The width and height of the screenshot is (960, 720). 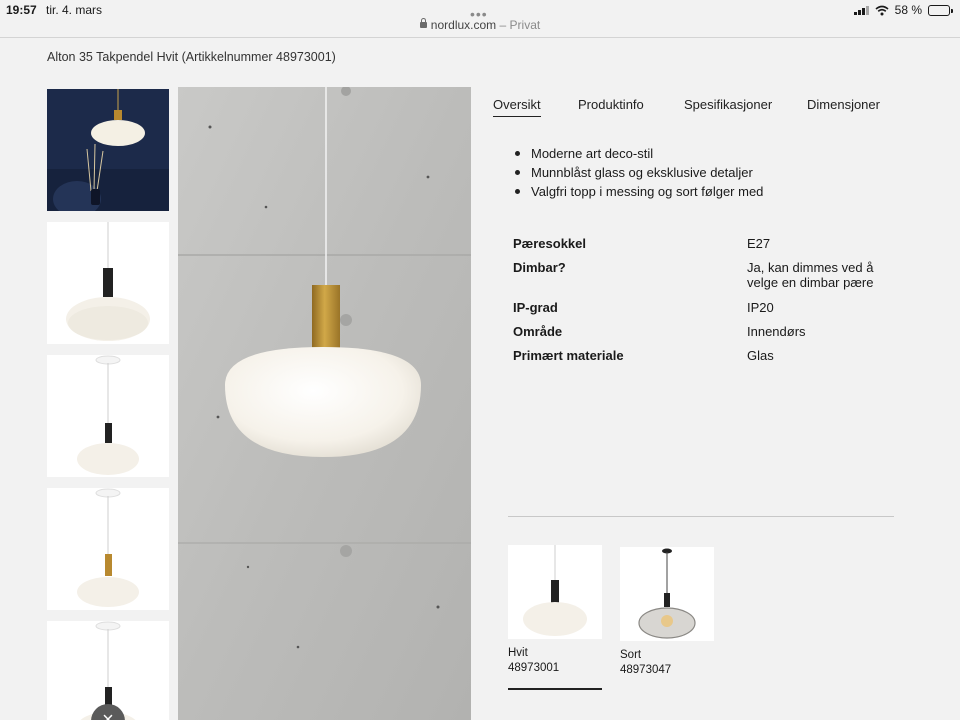 I want to click on pendant-smoke-glass-image, so click(x=667, y=593).